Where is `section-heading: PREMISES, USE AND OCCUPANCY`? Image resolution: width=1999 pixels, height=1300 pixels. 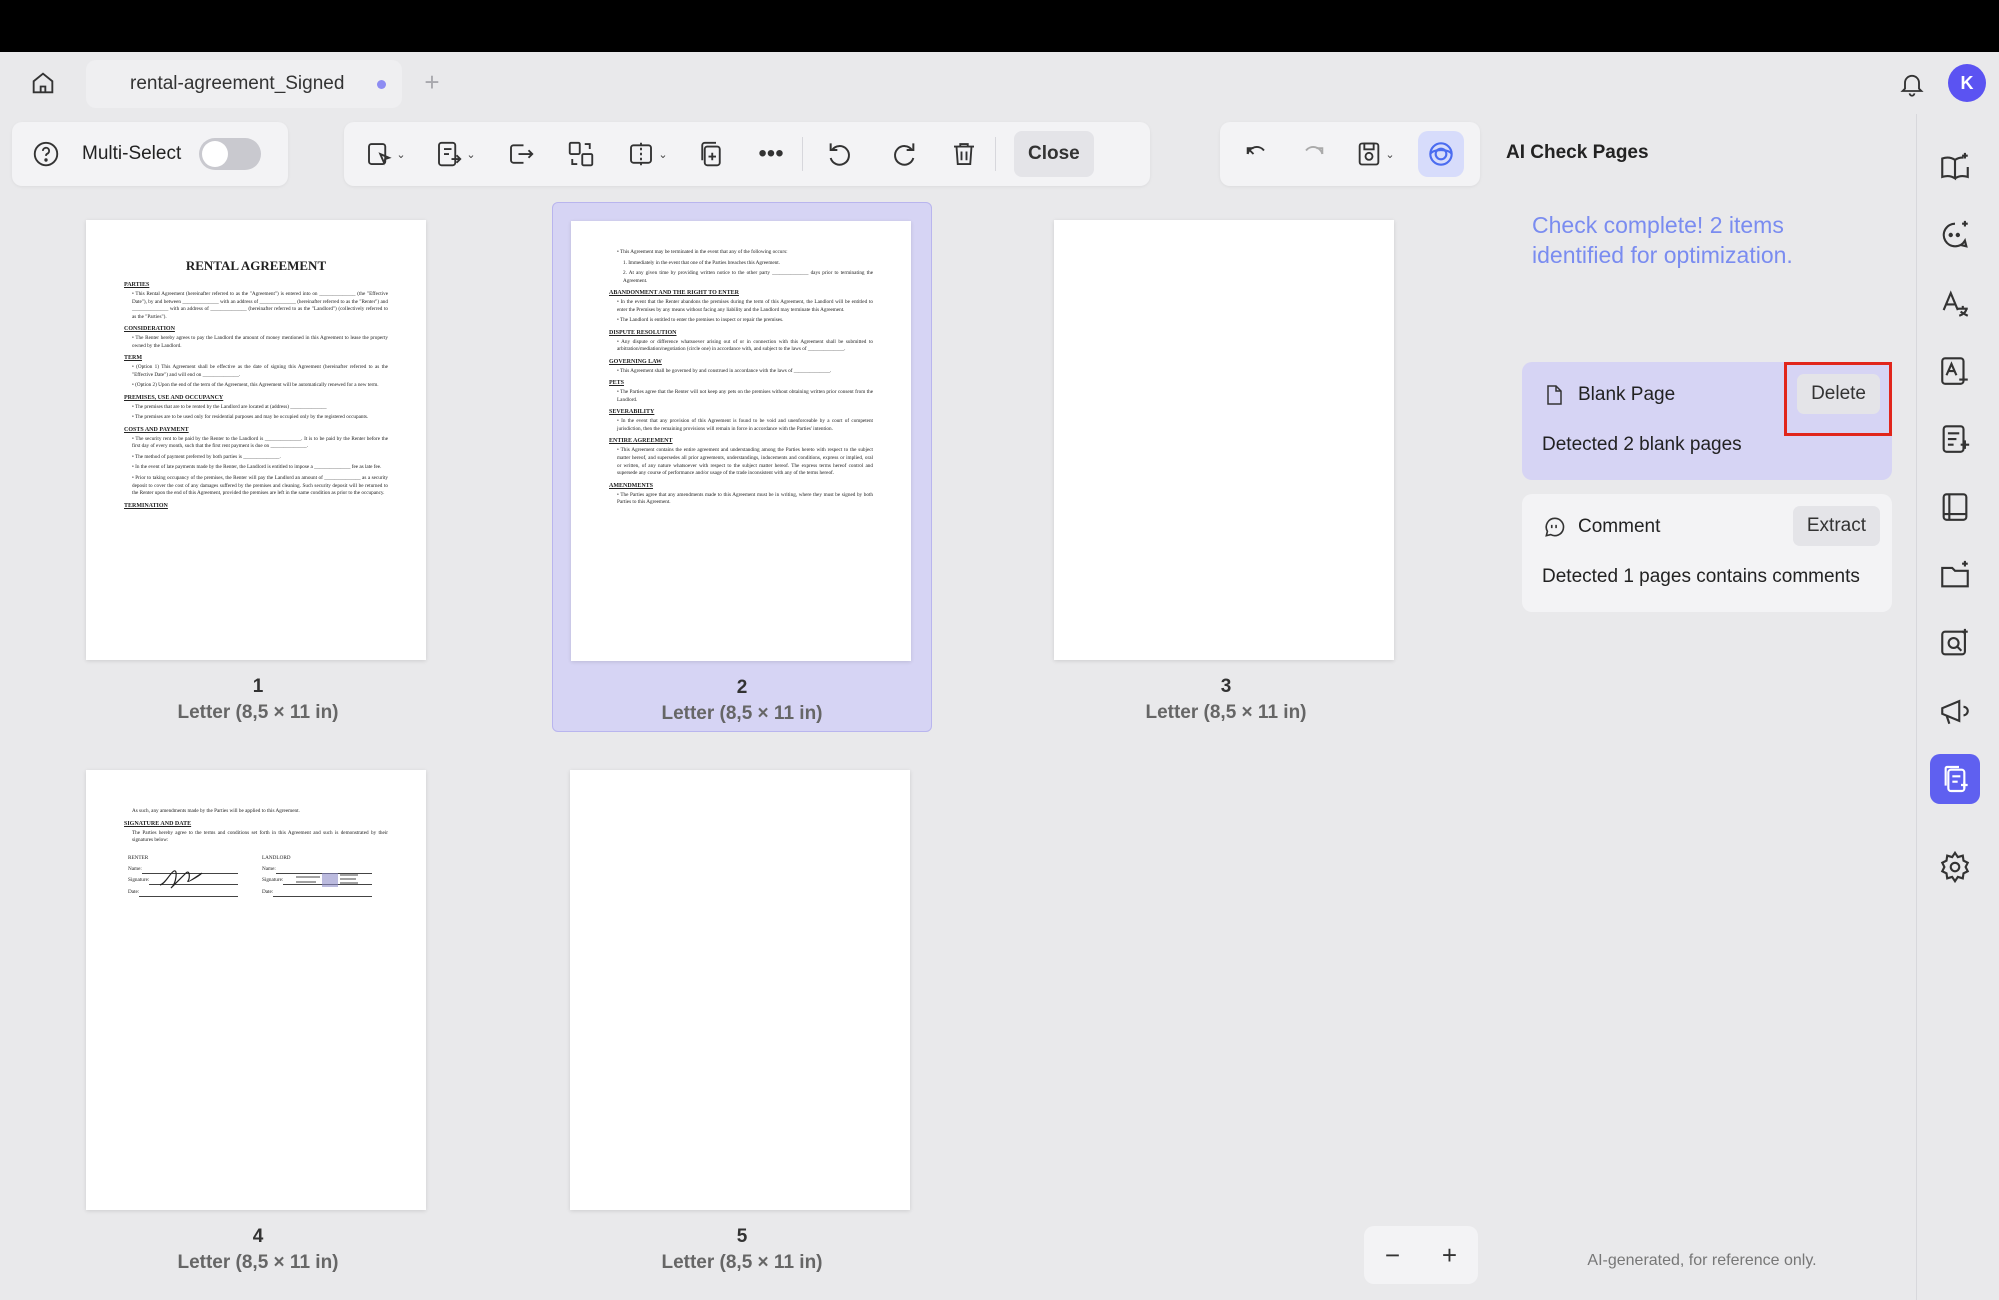
section-heading: PREMISES, USE AND OCCUPANCY is located at coordinates (174, 397).